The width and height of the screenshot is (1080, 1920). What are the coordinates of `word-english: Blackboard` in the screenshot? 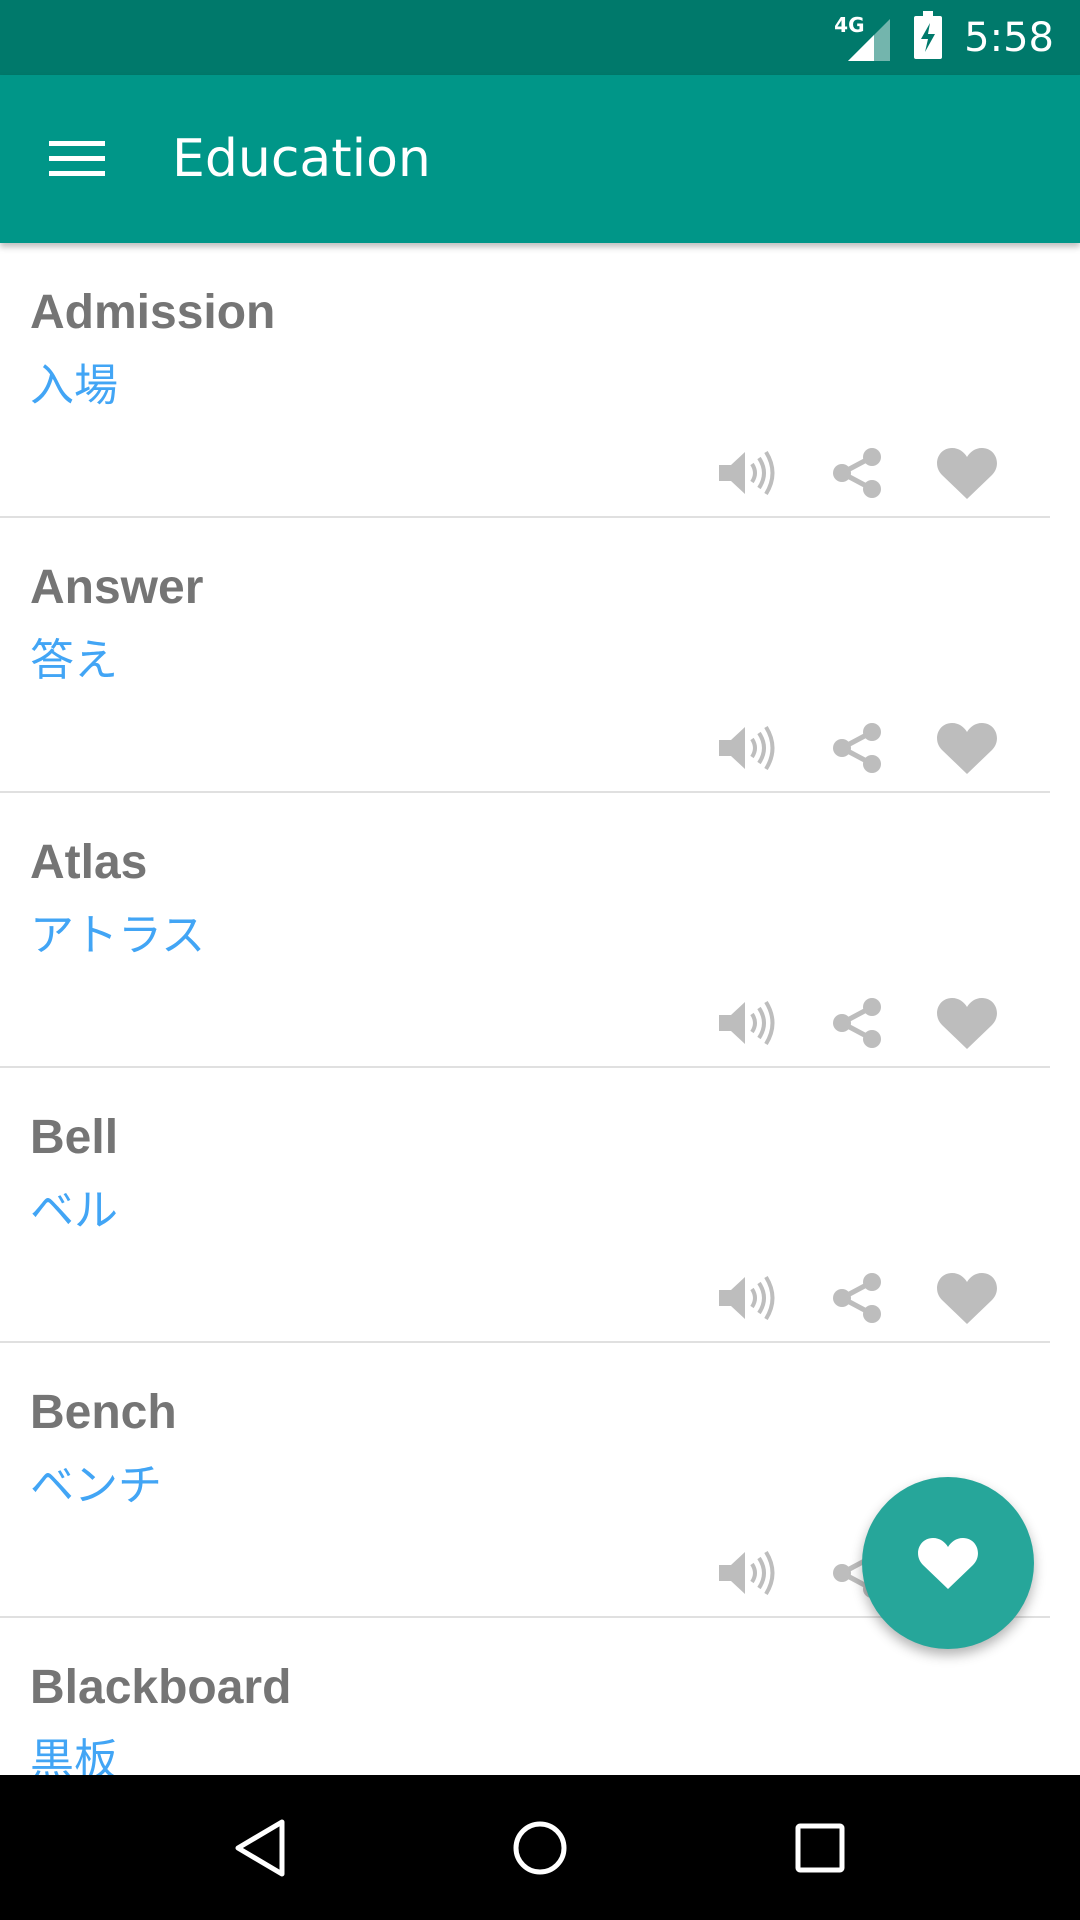 It's located at (161, 1687).